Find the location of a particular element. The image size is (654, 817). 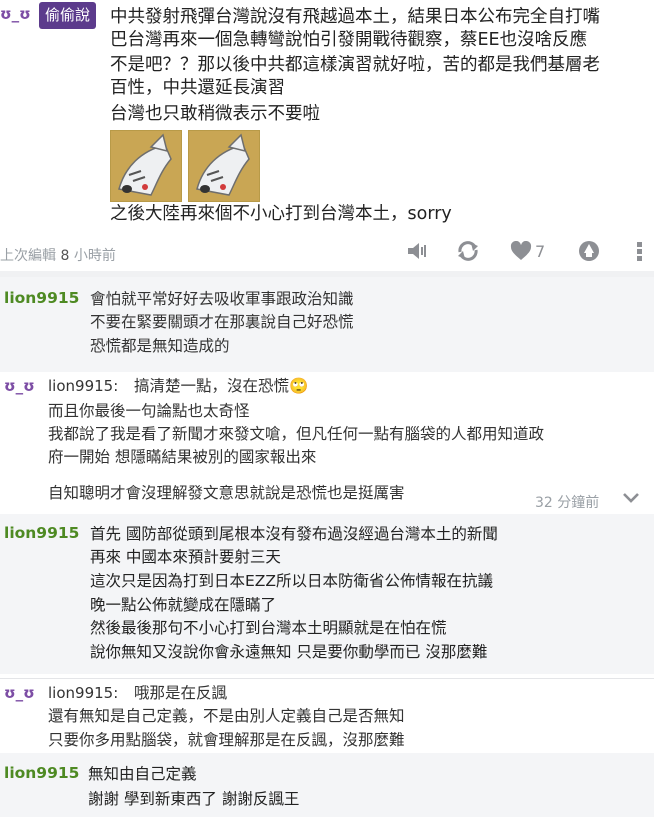

comment-line: 首先 國防部從頭到尾根本沒有發布過沒經過台灣本土的新聞 is located at coordinates (294, 534).